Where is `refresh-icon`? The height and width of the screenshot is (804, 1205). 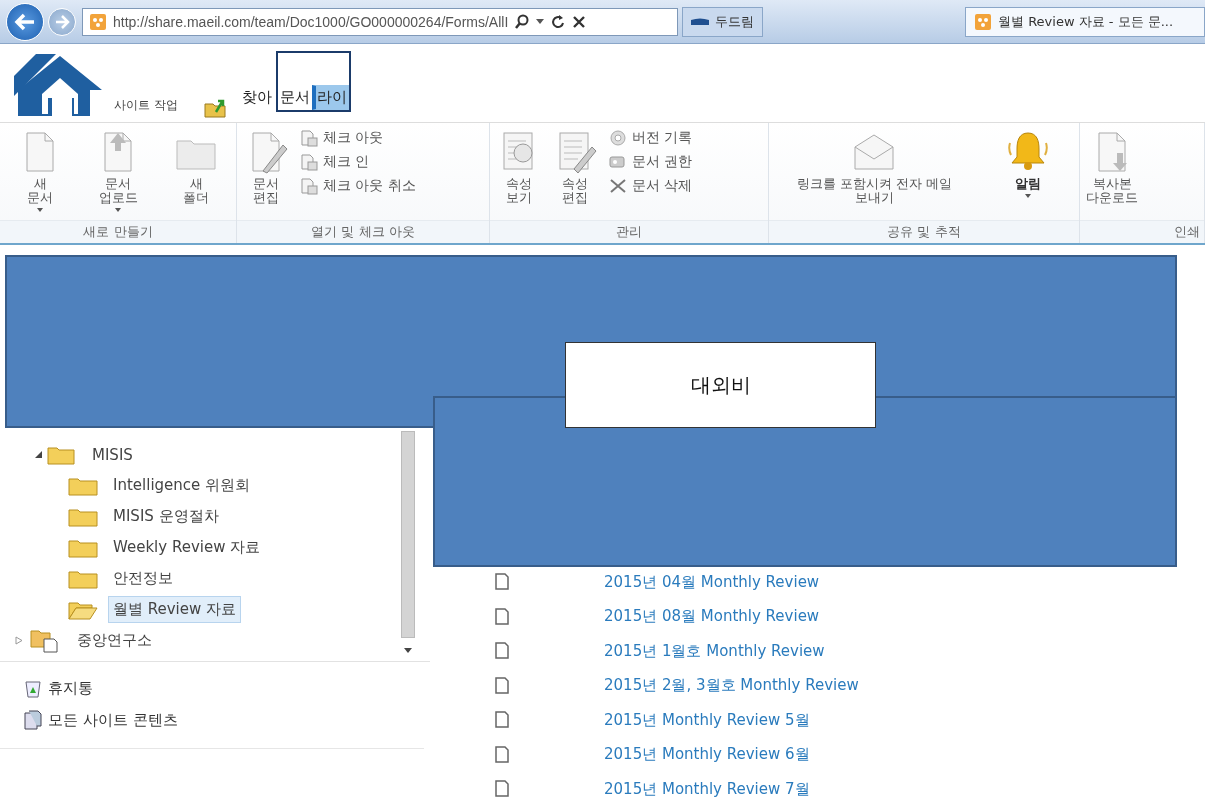
refresh-icon is located at coordinates (558, 21).